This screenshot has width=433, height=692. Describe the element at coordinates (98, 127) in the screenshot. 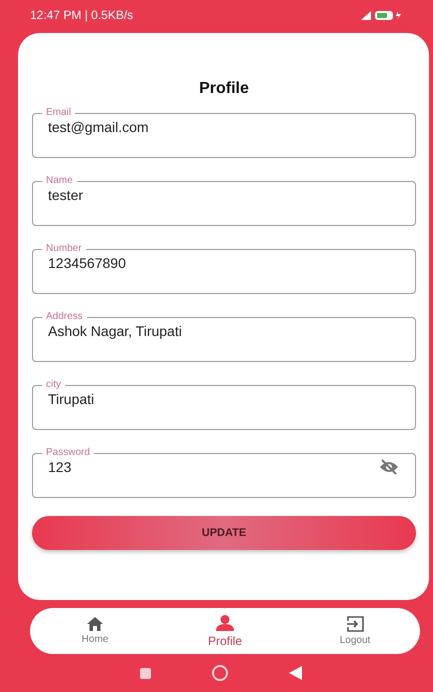

I see `field-value: test@gmail.com` at that location.